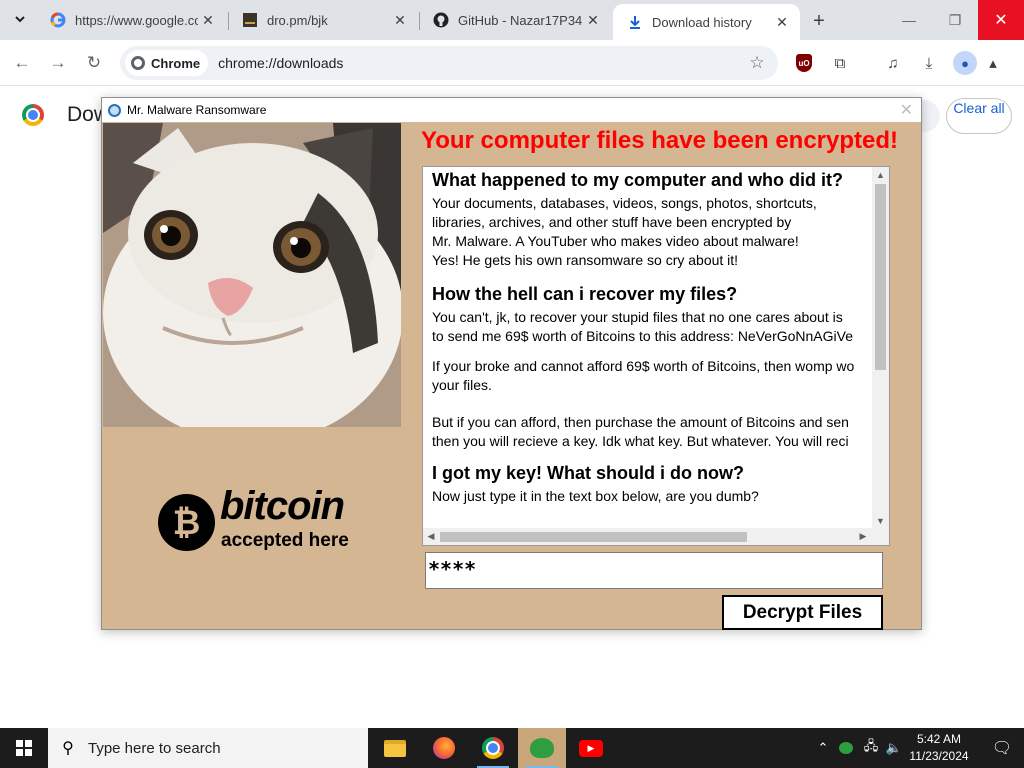 This screenshot has width=1024, height=768. I want to click on cat-image, so click(252, 275).